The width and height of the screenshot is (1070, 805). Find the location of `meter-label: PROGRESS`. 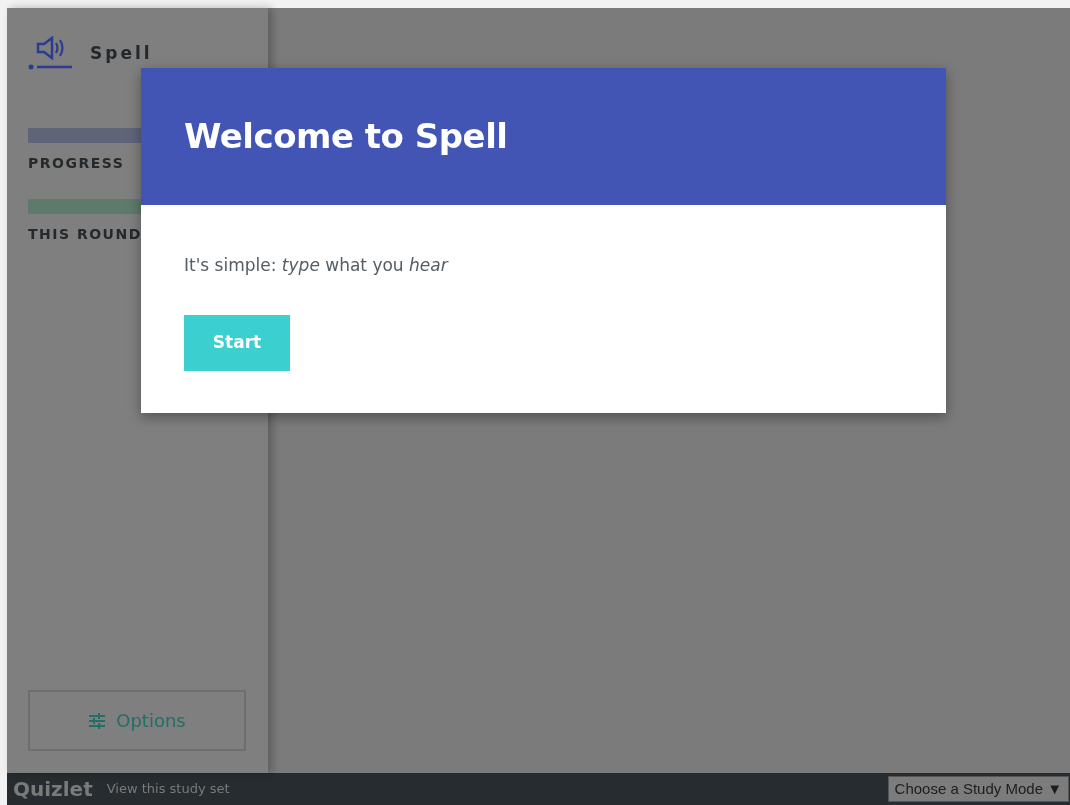

meter-label: PROGRESS is located at coordinates (77, 163).